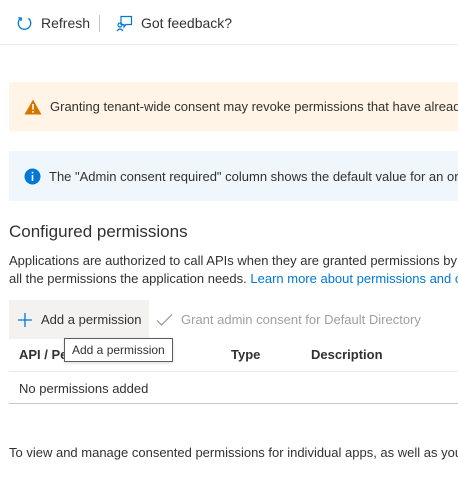 The width and height of the screenshot is (458, 489). Describe the element at coordinates (91, 319) in the screenshot. I see `add-permission-label: Add a permission` at that location.